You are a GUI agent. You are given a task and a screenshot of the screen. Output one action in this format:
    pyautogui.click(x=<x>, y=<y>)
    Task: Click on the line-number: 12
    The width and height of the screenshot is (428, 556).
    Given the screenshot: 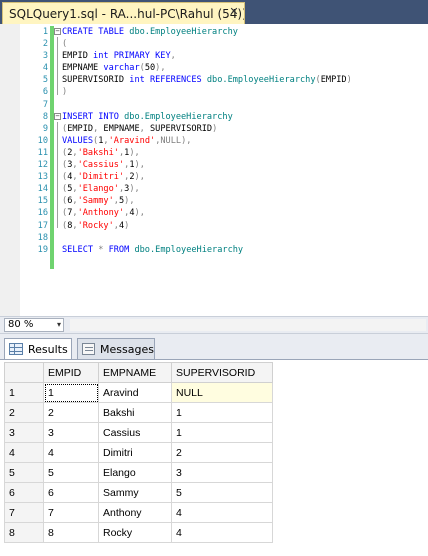 What is the action you would take?
    pyautogui.click(x=42, y=165)
    